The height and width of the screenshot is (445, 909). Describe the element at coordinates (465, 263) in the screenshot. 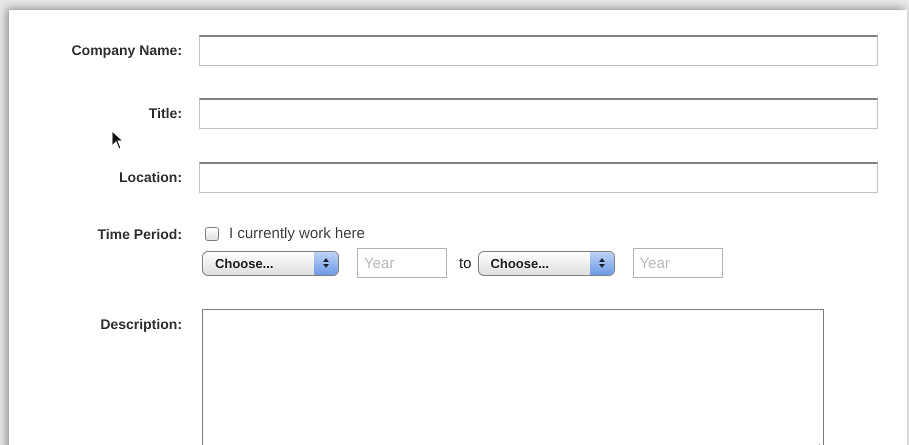

I see `range-separator: to` at that location.